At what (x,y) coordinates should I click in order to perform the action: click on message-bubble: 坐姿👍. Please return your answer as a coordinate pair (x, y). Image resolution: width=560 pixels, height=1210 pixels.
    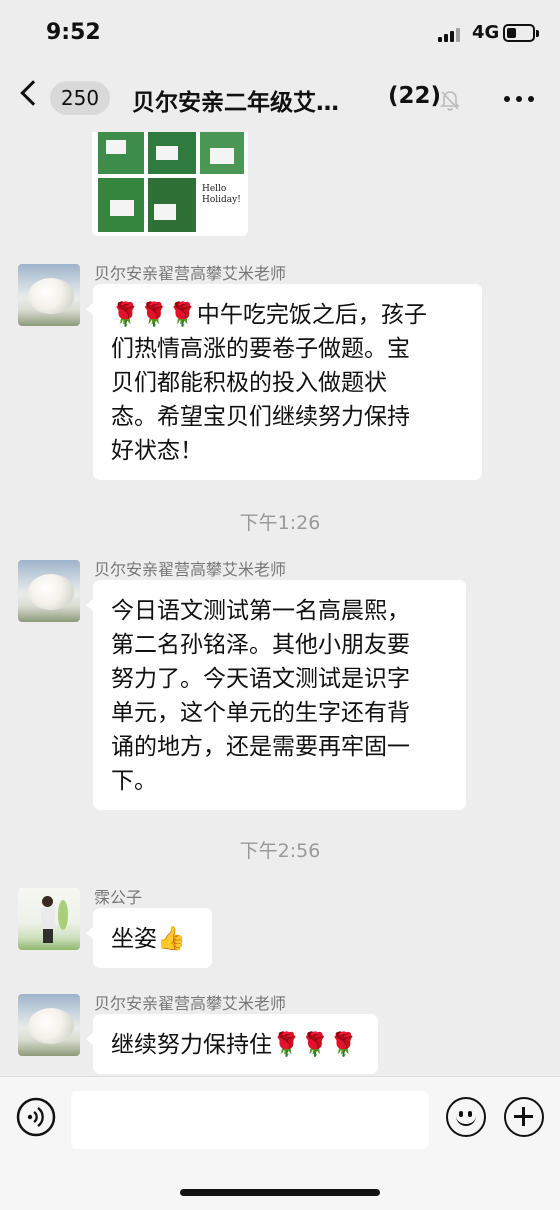
    Looking at the image, I should click on (149, 938).